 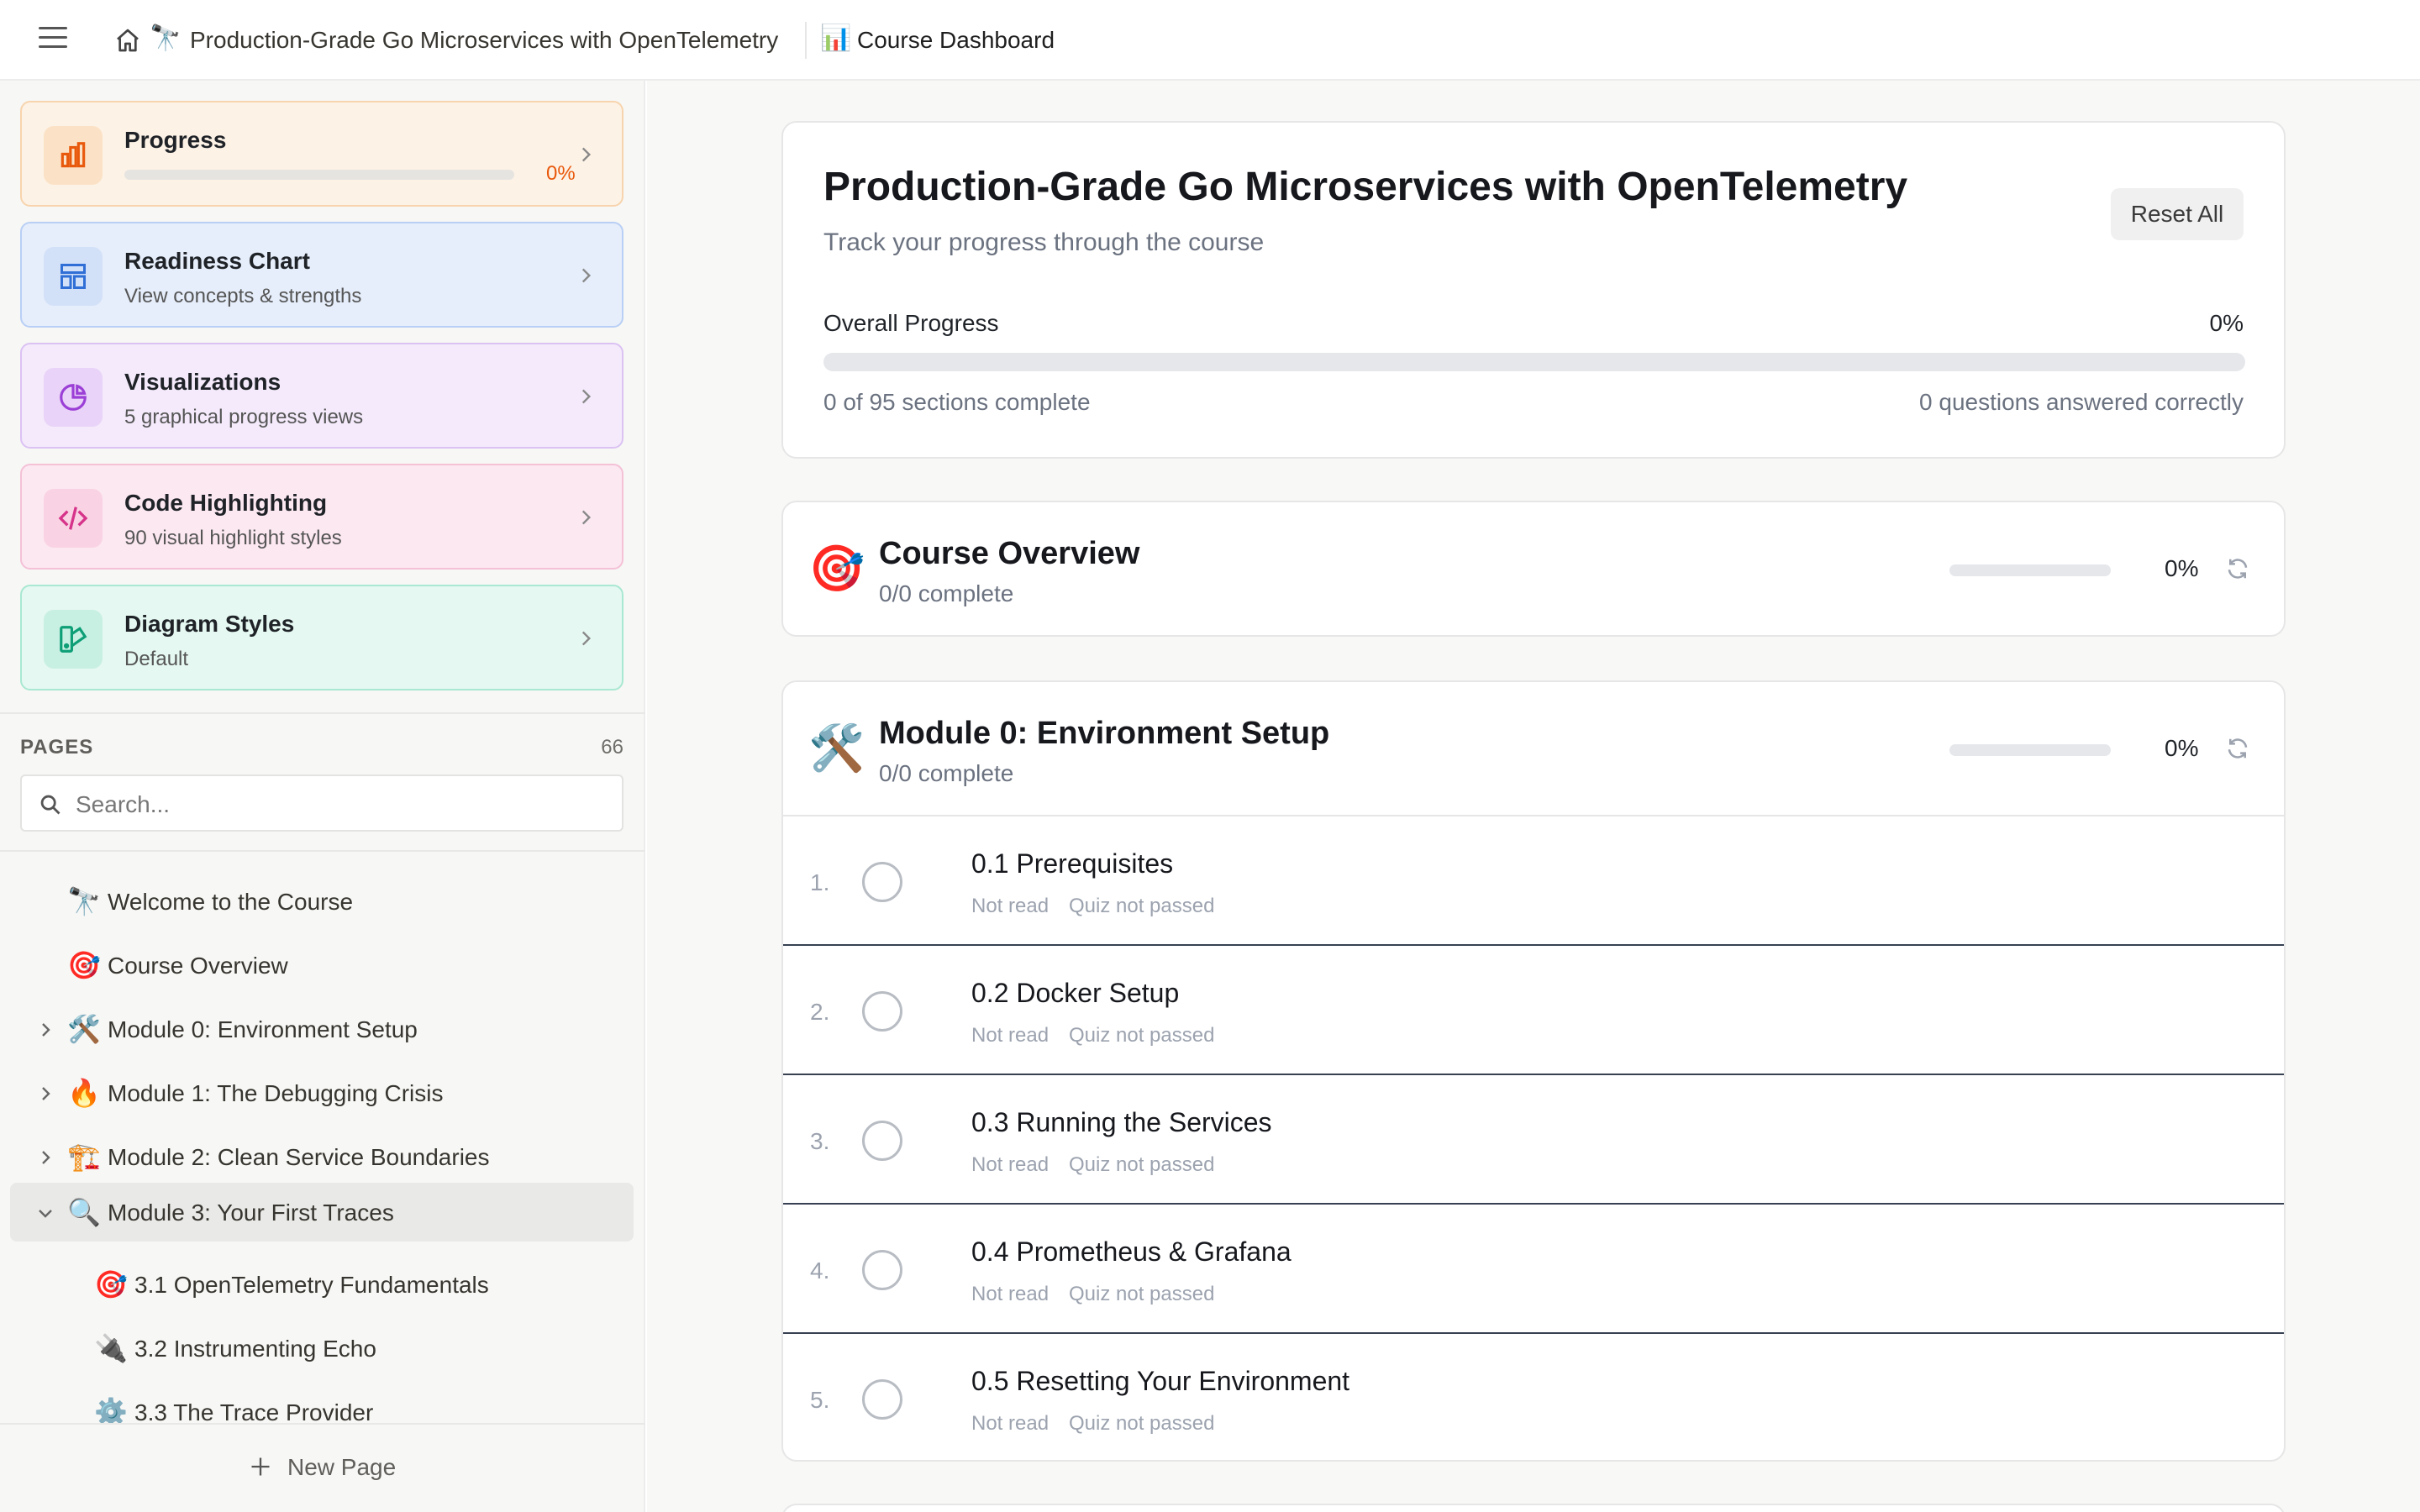 What do you see at coordinates (45, 1213) in the screenshot?
I see `chevron-down-icon` at bounding box center [45, 1213].